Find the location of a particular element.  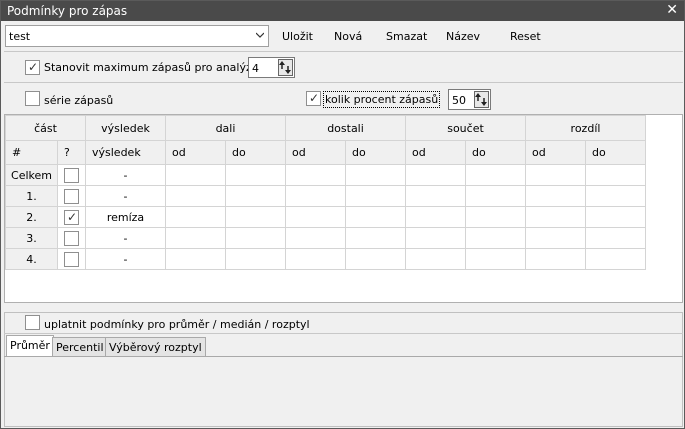

subheader: výsledek is located at coordinates (125, 152).